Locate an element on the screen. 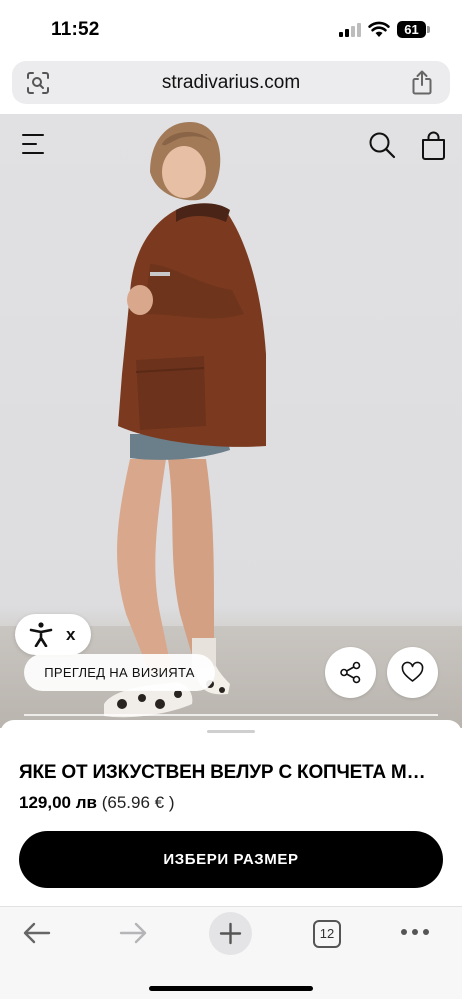  address-url: stradivarius.com is located at coordinates (231, 82).